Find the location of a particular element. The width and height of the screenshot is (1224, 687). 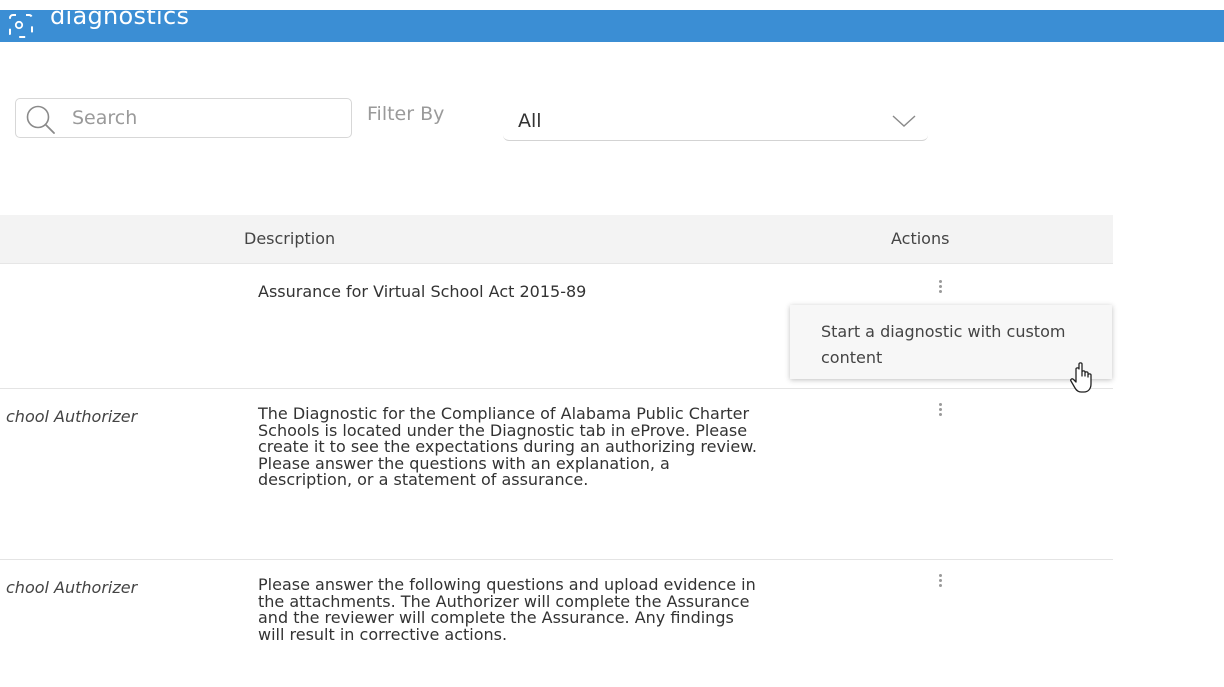

row-description: Assurance for Virtual School Act 2015-89 is located at coordinates (422, 291).